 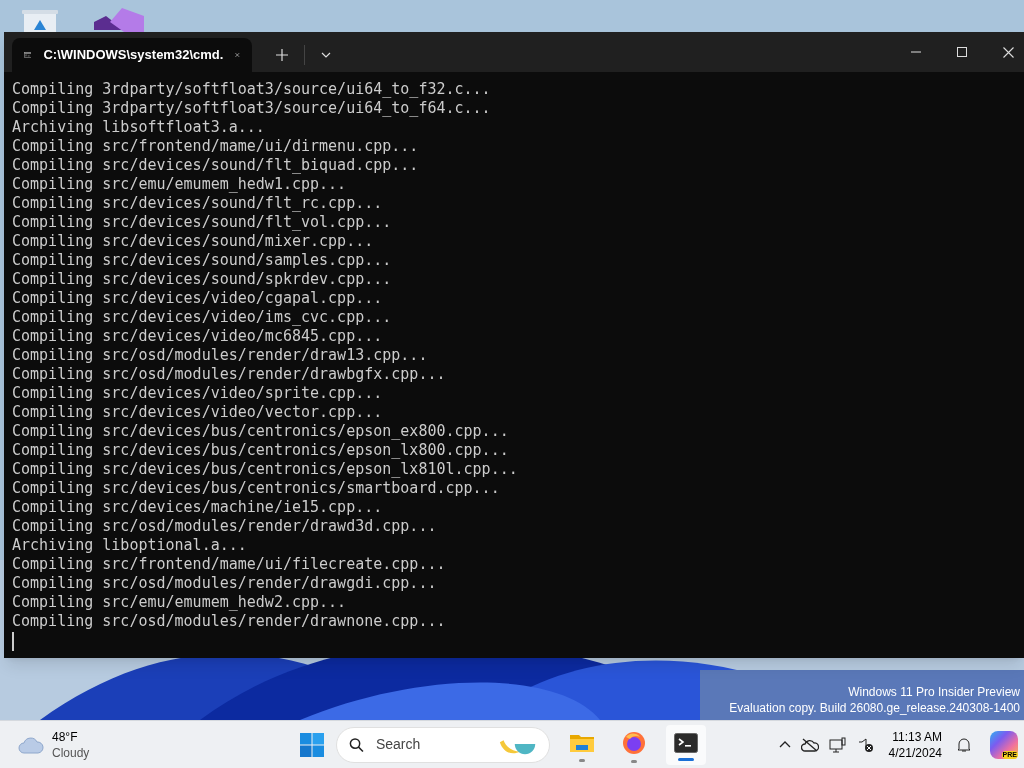 I want to click on visual-studio-icon, so click(x=119, y=20).